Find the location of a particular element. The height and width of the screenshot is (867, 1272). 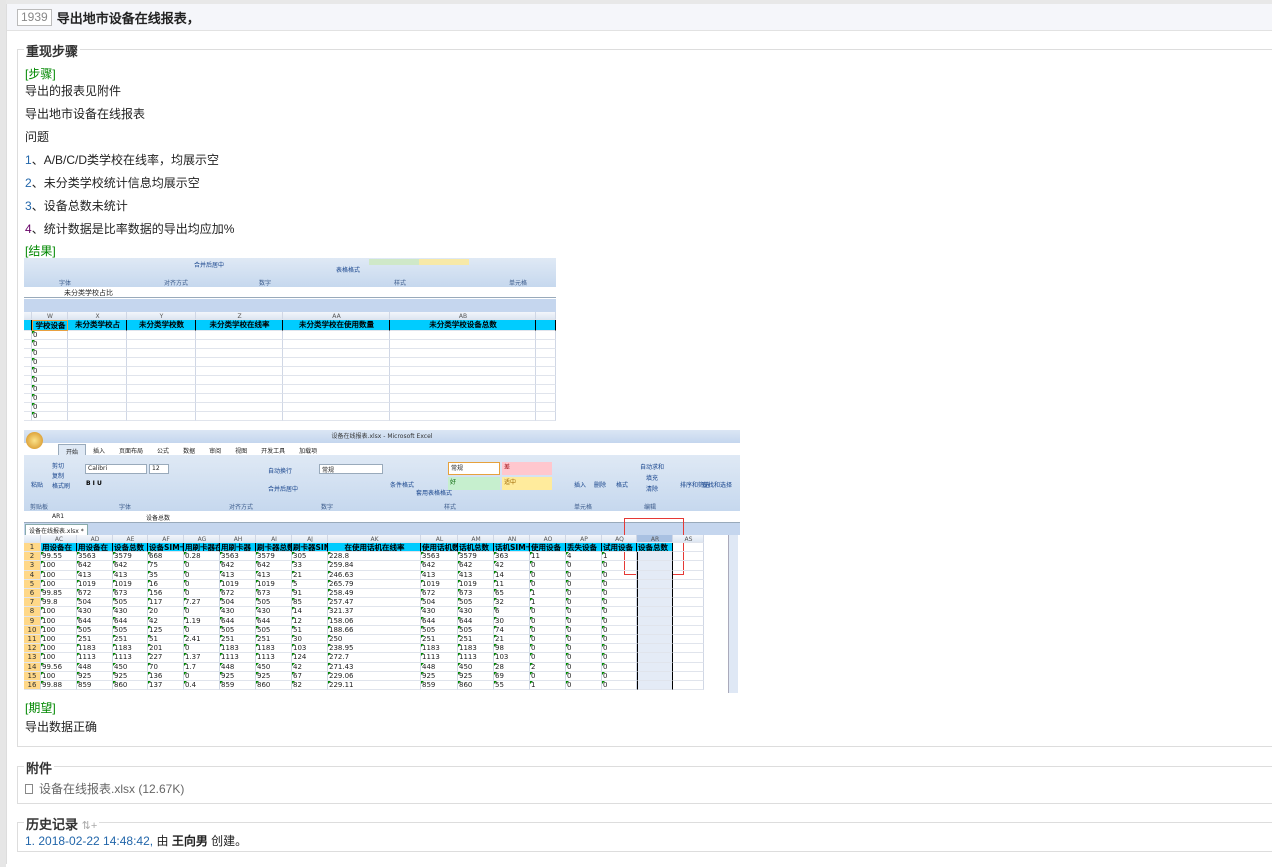

attachment-link: 设备在线报表.xlsx (12.67K) is located at coordinates (104, 789).